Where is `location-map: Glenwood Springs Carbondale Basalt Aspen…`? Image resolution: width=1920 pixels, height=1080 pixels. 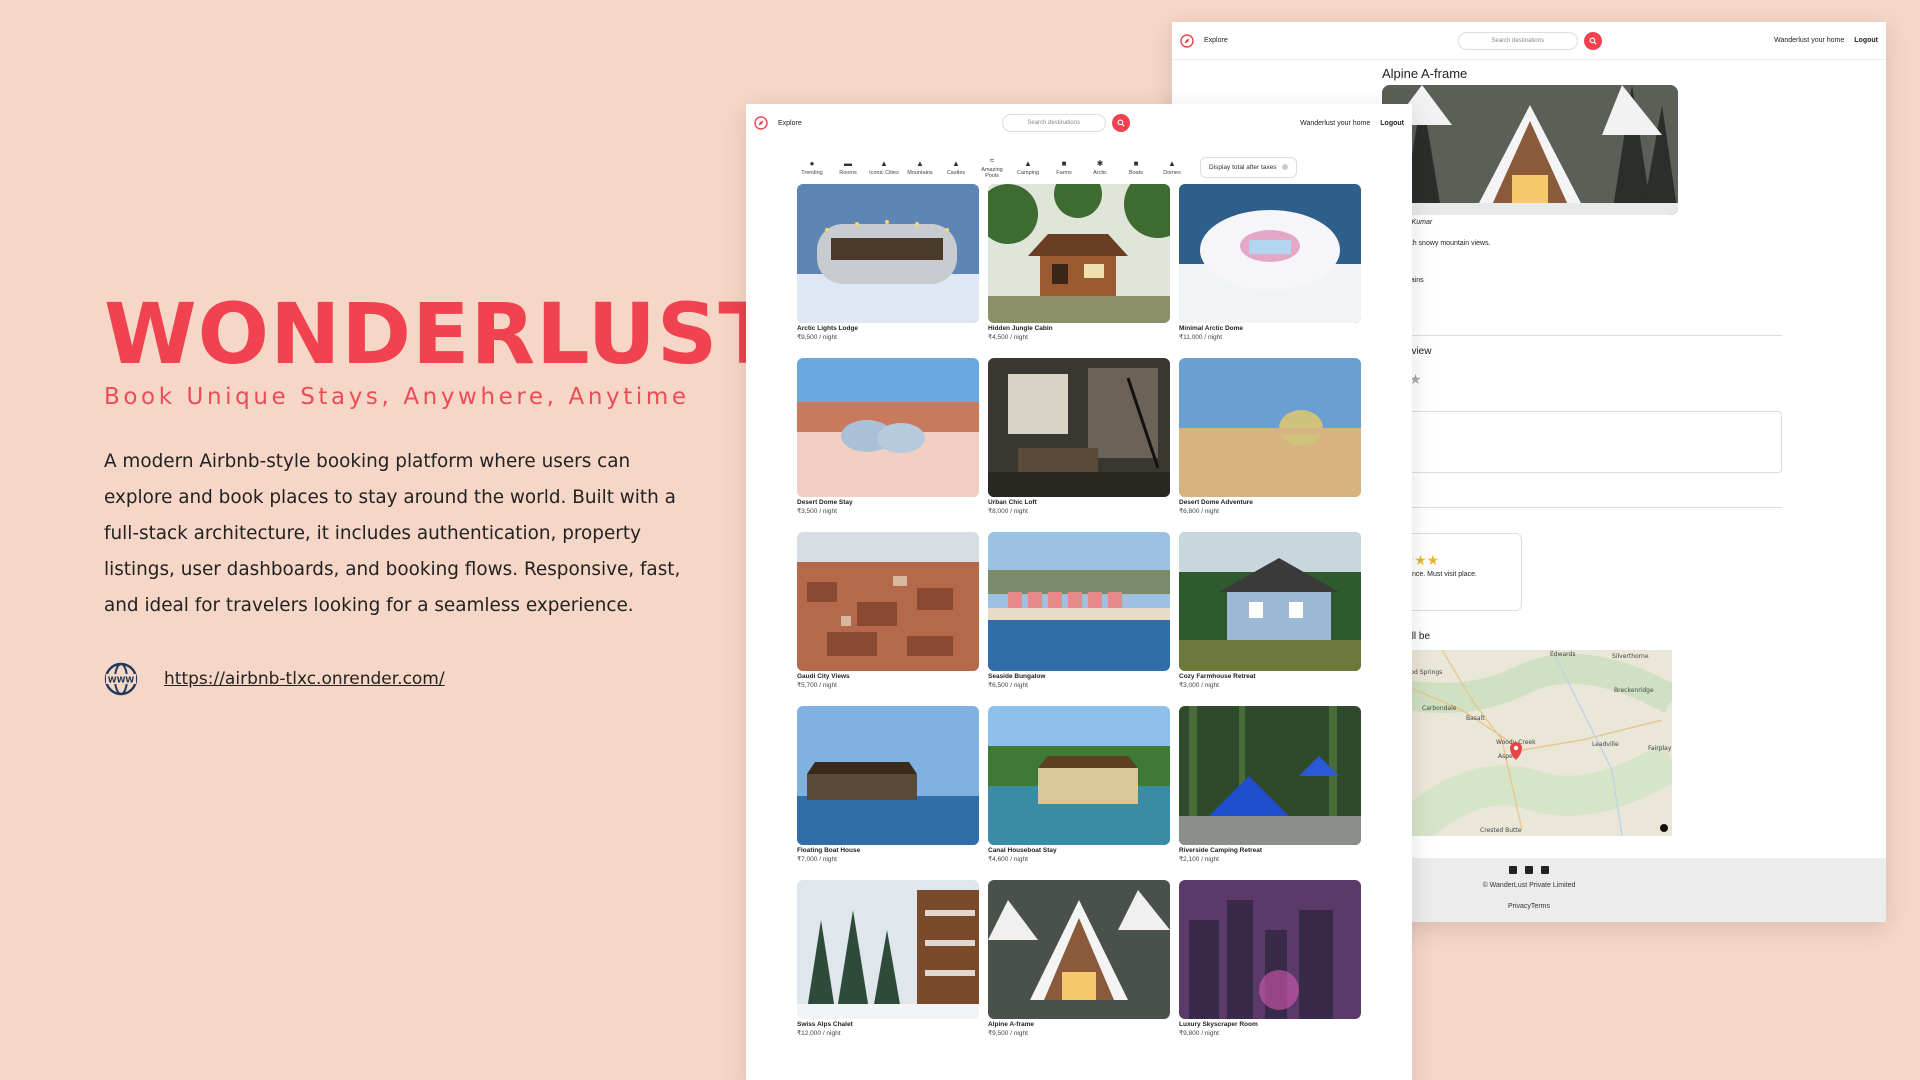 location-map: Glenwood Springs Carbondale Basalt Aspen… is located at coordinates (1530, 750).